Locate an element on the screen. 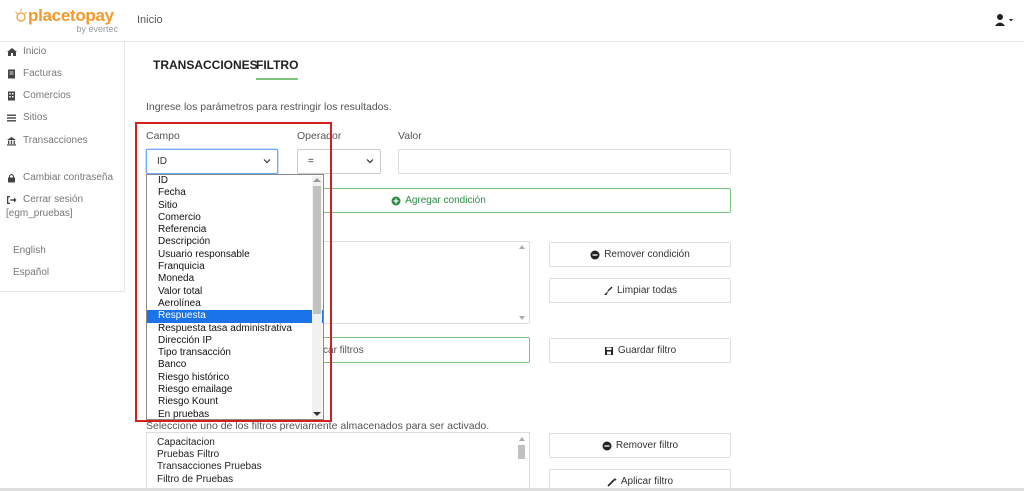 The height and width of the screenshot is (491, 1024). sidebar-item-label: Transacciones is located at coordinates (55, 140).